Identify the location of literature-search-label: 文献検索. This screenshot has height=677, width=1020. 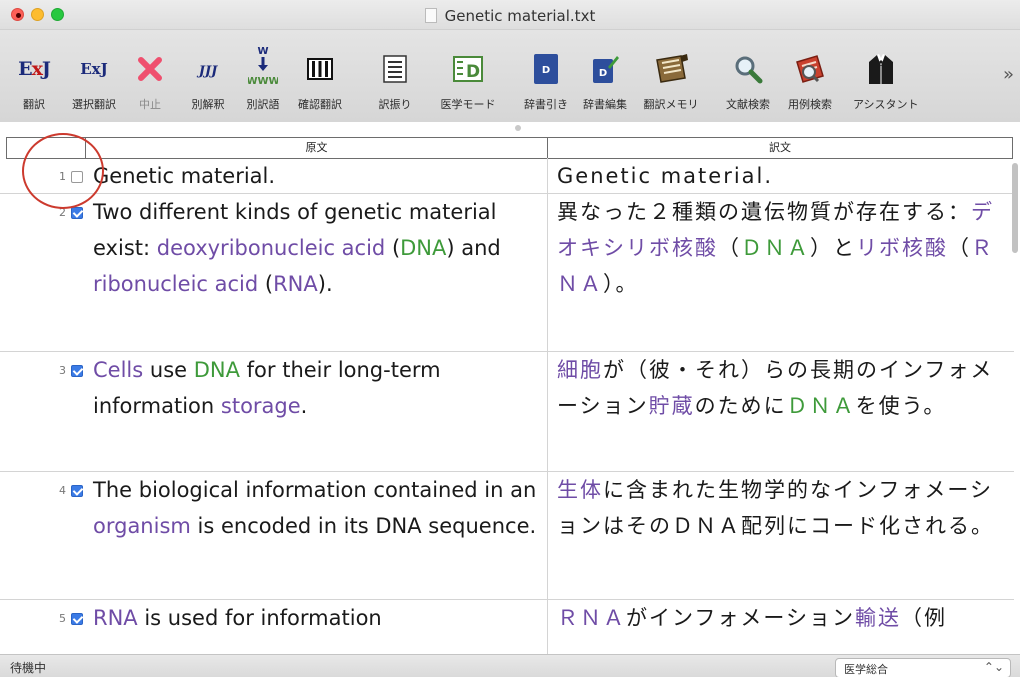
(748, 104).